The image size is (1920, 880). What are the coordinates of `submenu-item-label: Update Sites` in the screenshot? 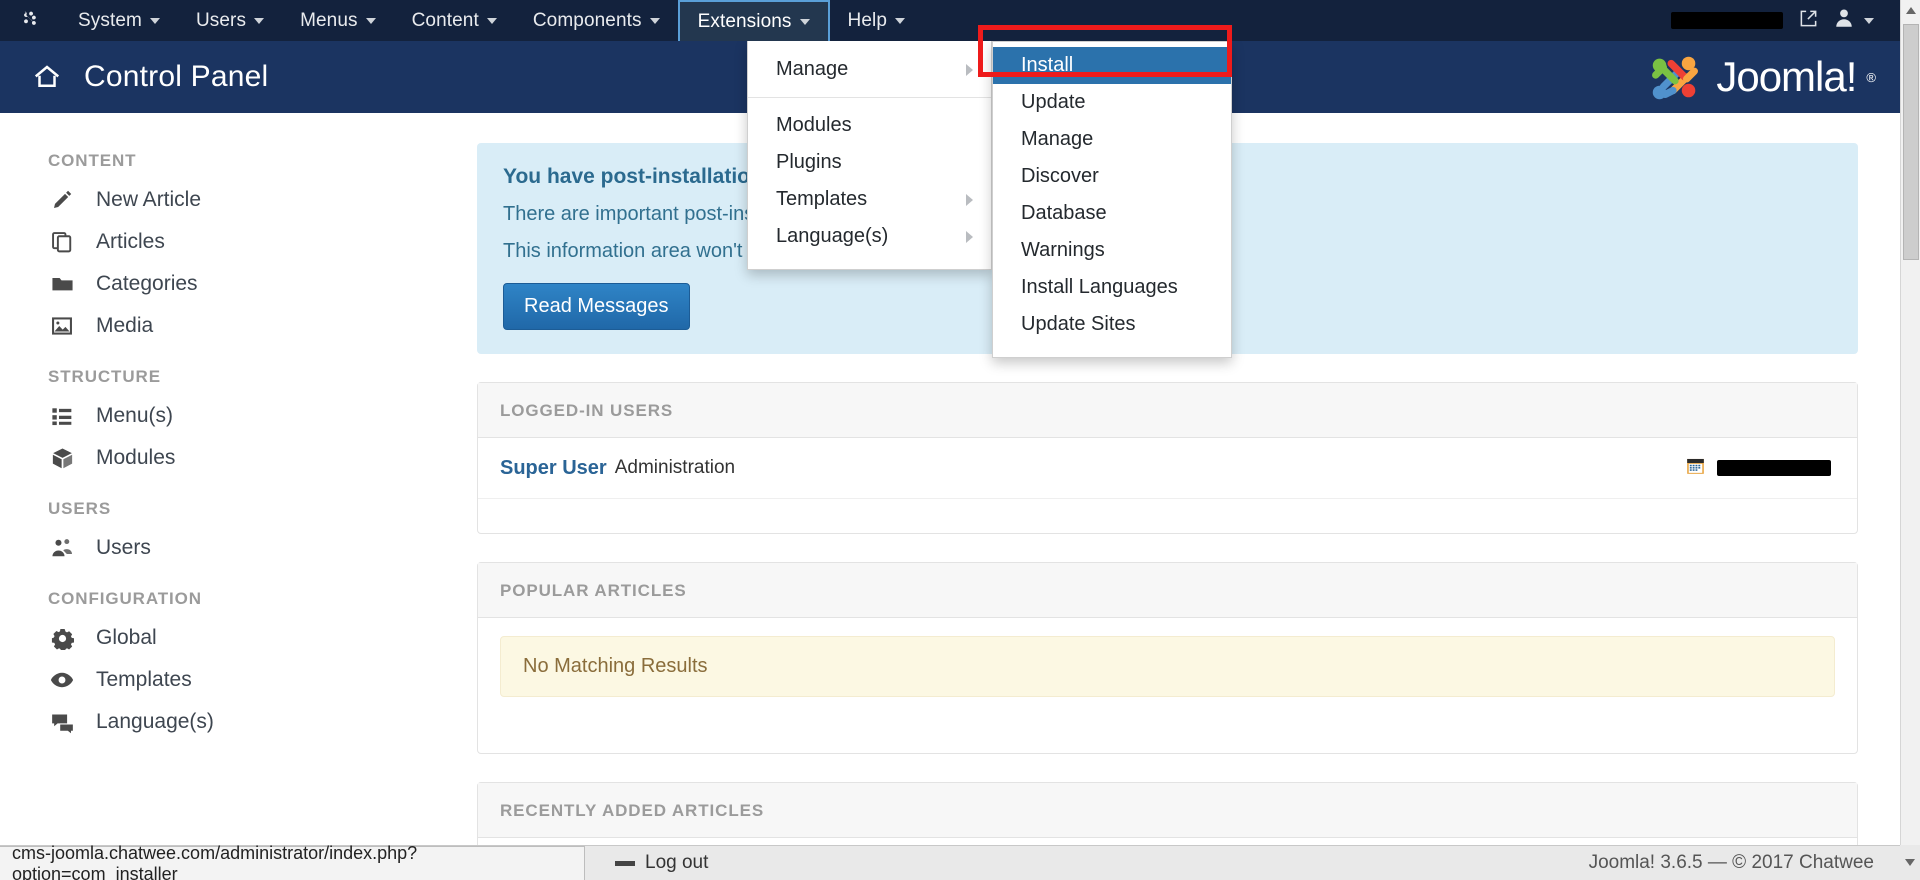 It's located at (1078, 324).